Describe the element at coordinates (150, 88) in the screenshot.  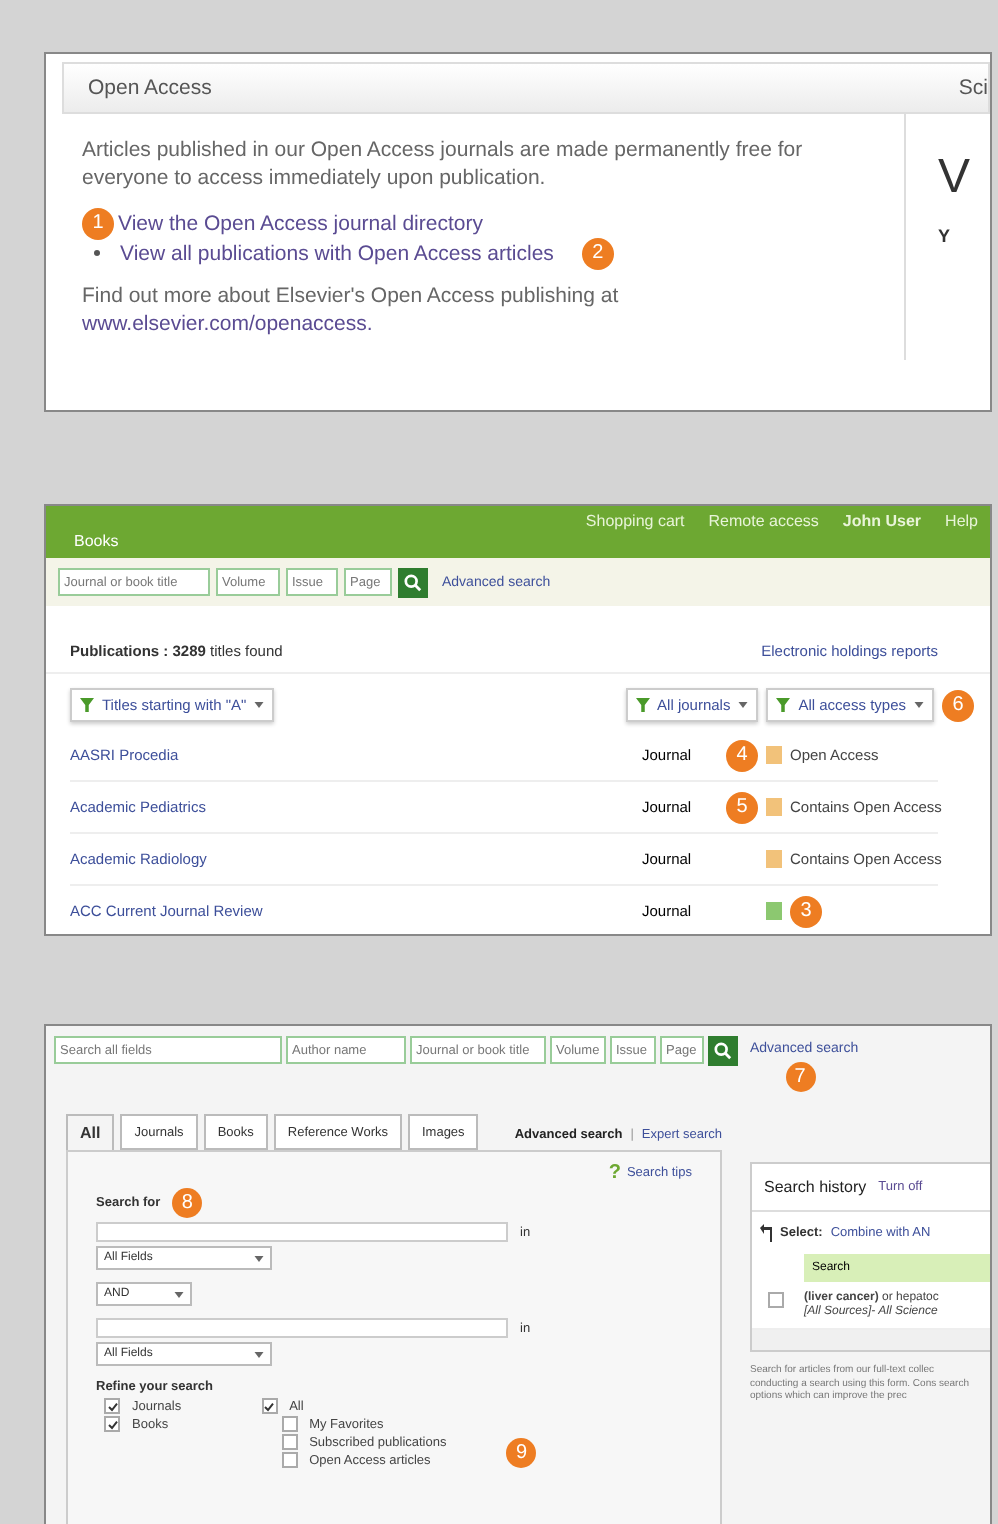
I see `panel-title: Open Access` at that location.